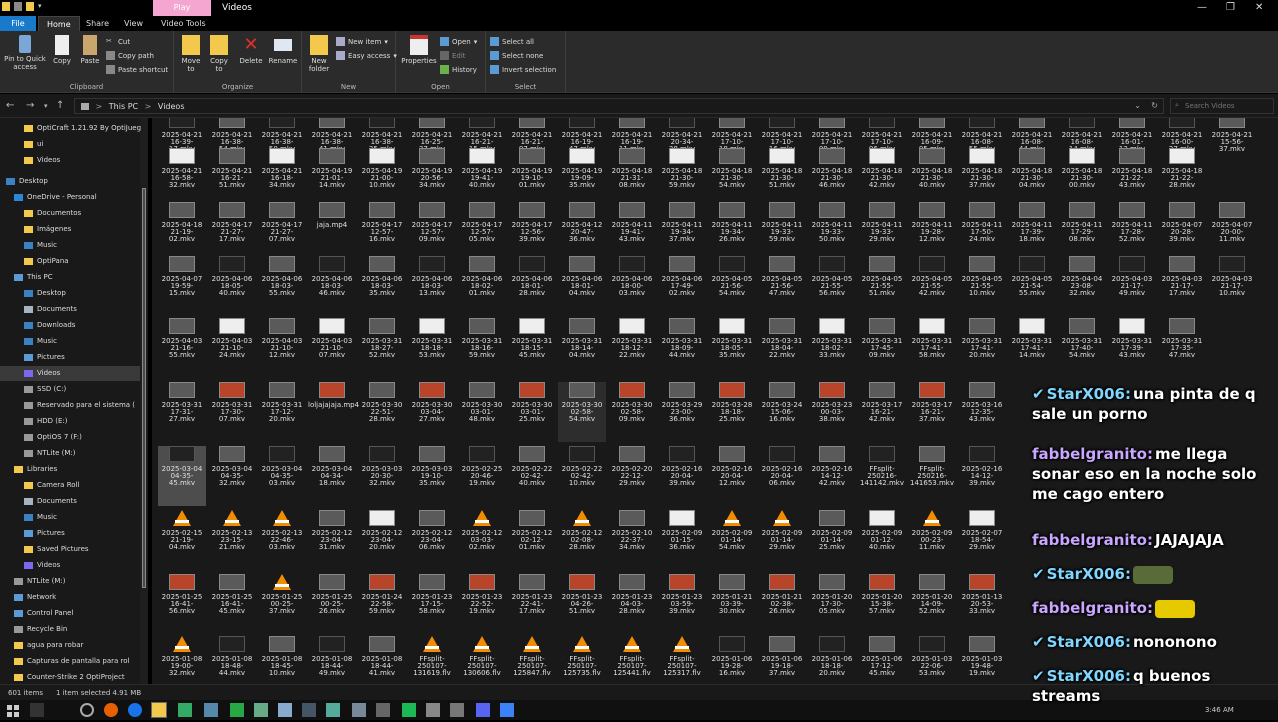  Describe the element at coordinates (70, 128) in the screenshot. I see `sidebar-item: OptiCraft 1.21.92 By OptiJueg` at that location.